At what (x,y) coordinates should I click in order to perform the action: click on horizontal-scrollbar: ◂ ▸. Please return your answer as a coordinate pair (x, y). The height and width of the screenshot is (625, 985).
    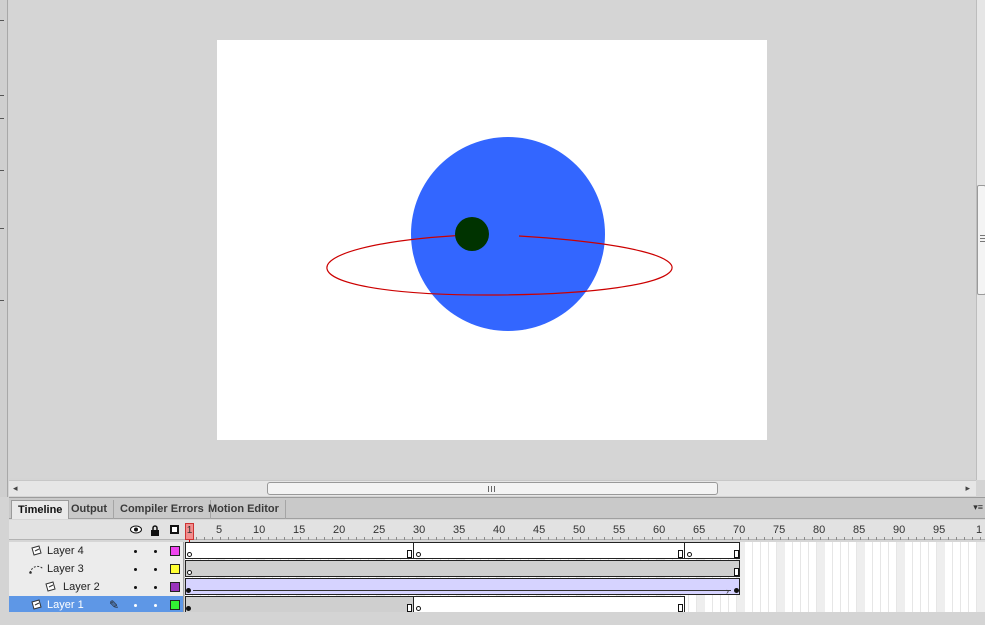
    Looking at the image, I should click on (492, 488).